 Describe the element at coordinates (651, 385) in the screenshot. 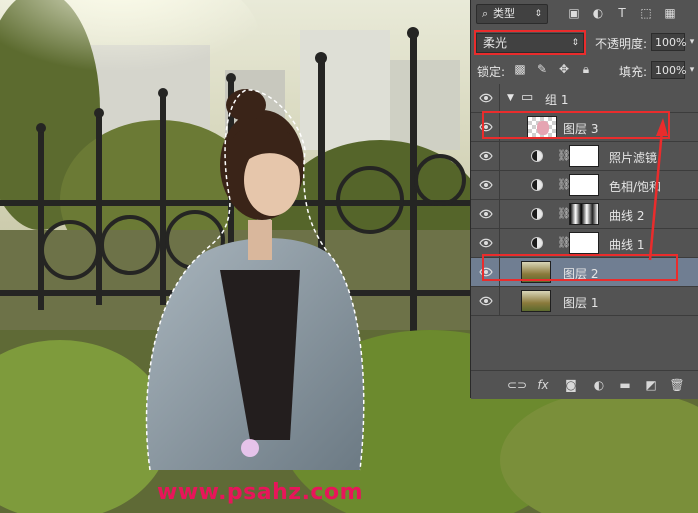

I see `new-layer-icon: ◩` at that location.